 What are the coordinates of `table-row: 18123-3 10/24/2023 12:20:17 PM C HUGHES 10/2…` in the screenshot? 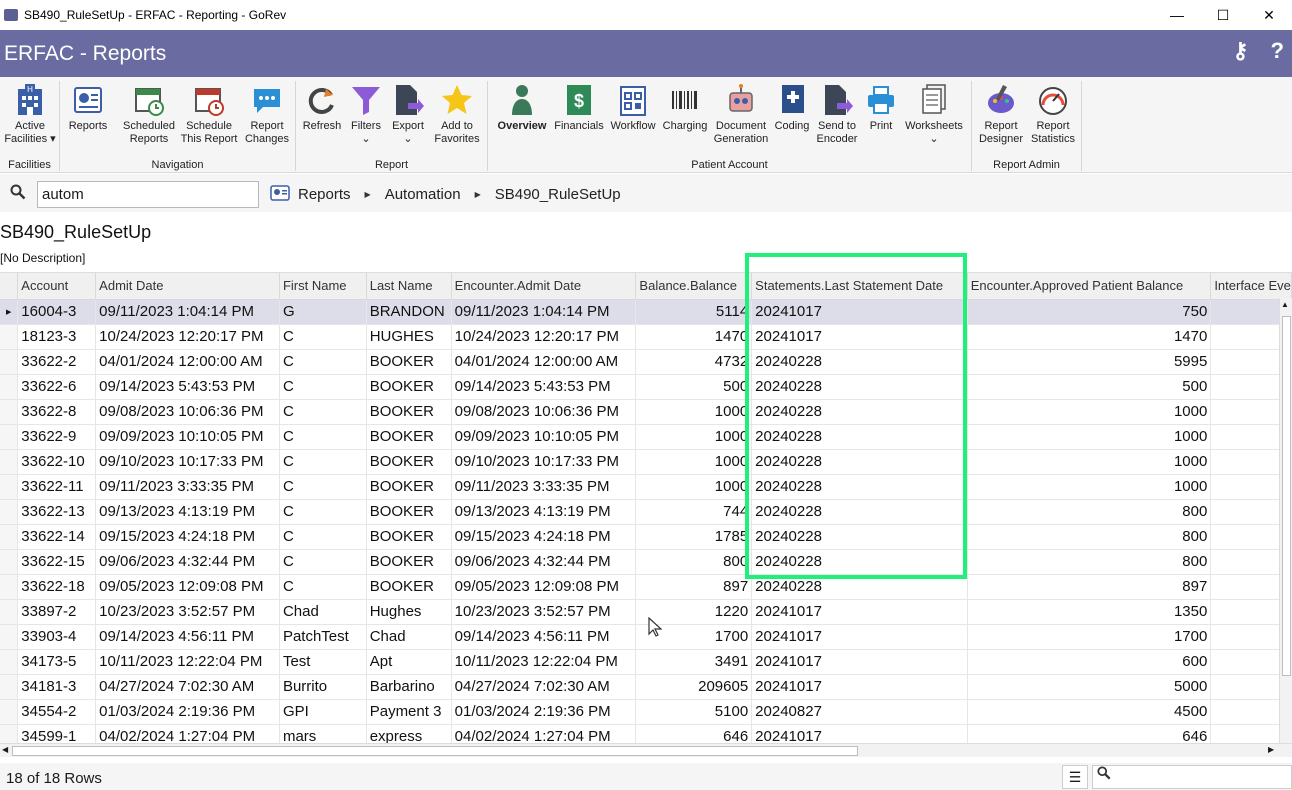 It's located at (646, 337).